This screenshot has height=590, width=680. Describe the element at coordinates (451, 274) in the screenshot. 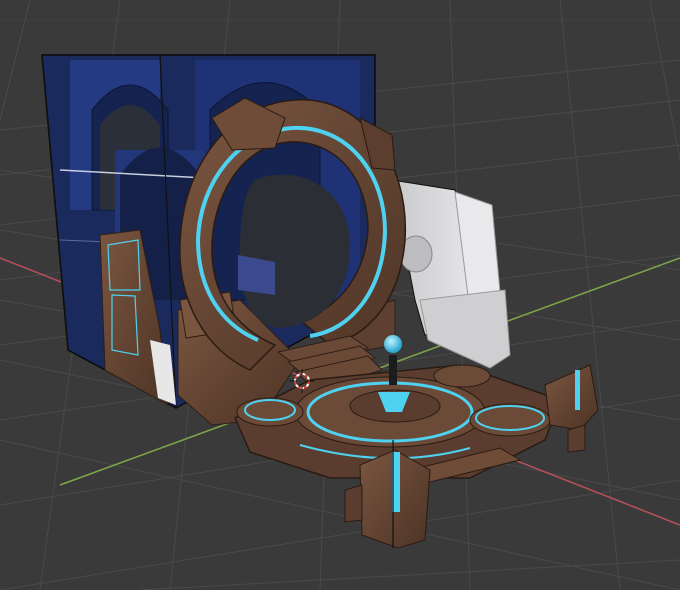

I see `side-panel-mesh` at that location.